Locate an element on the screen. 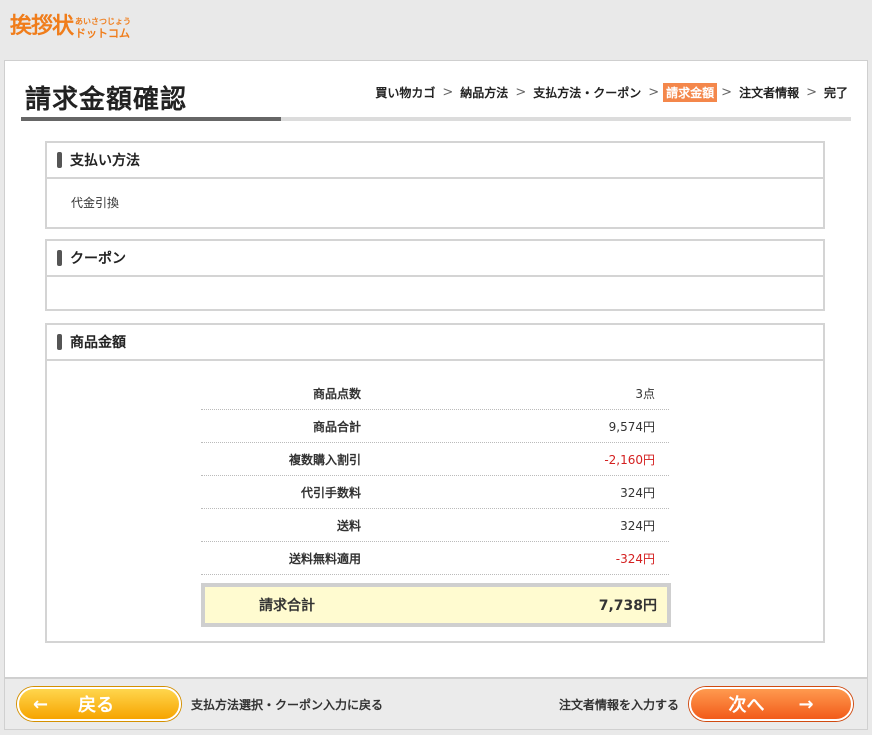 This screenshot has width=872, height=735. table-row: 商品点数 3点 is located at coordinates (435, 393).